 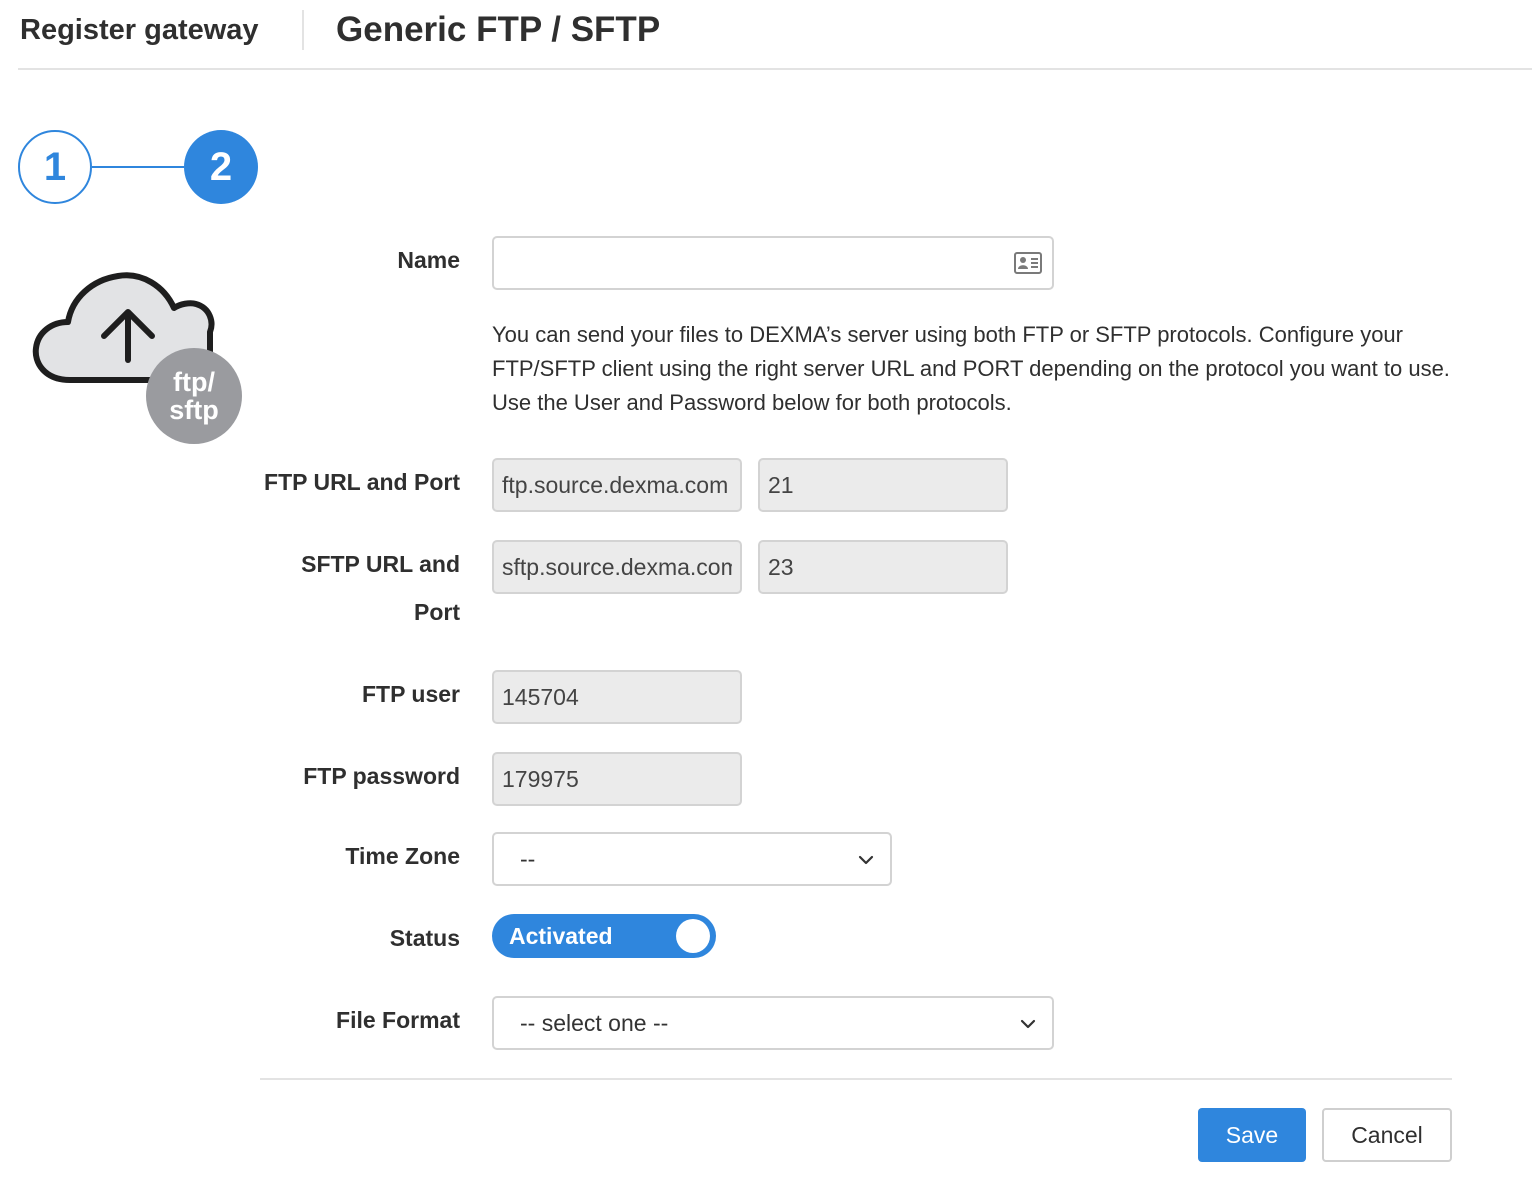 What do you see at coordinates (380, 588) in the screenshot?
I see `sftp-url-label: SFTP URL and Port` at bounding box center [380, 588].